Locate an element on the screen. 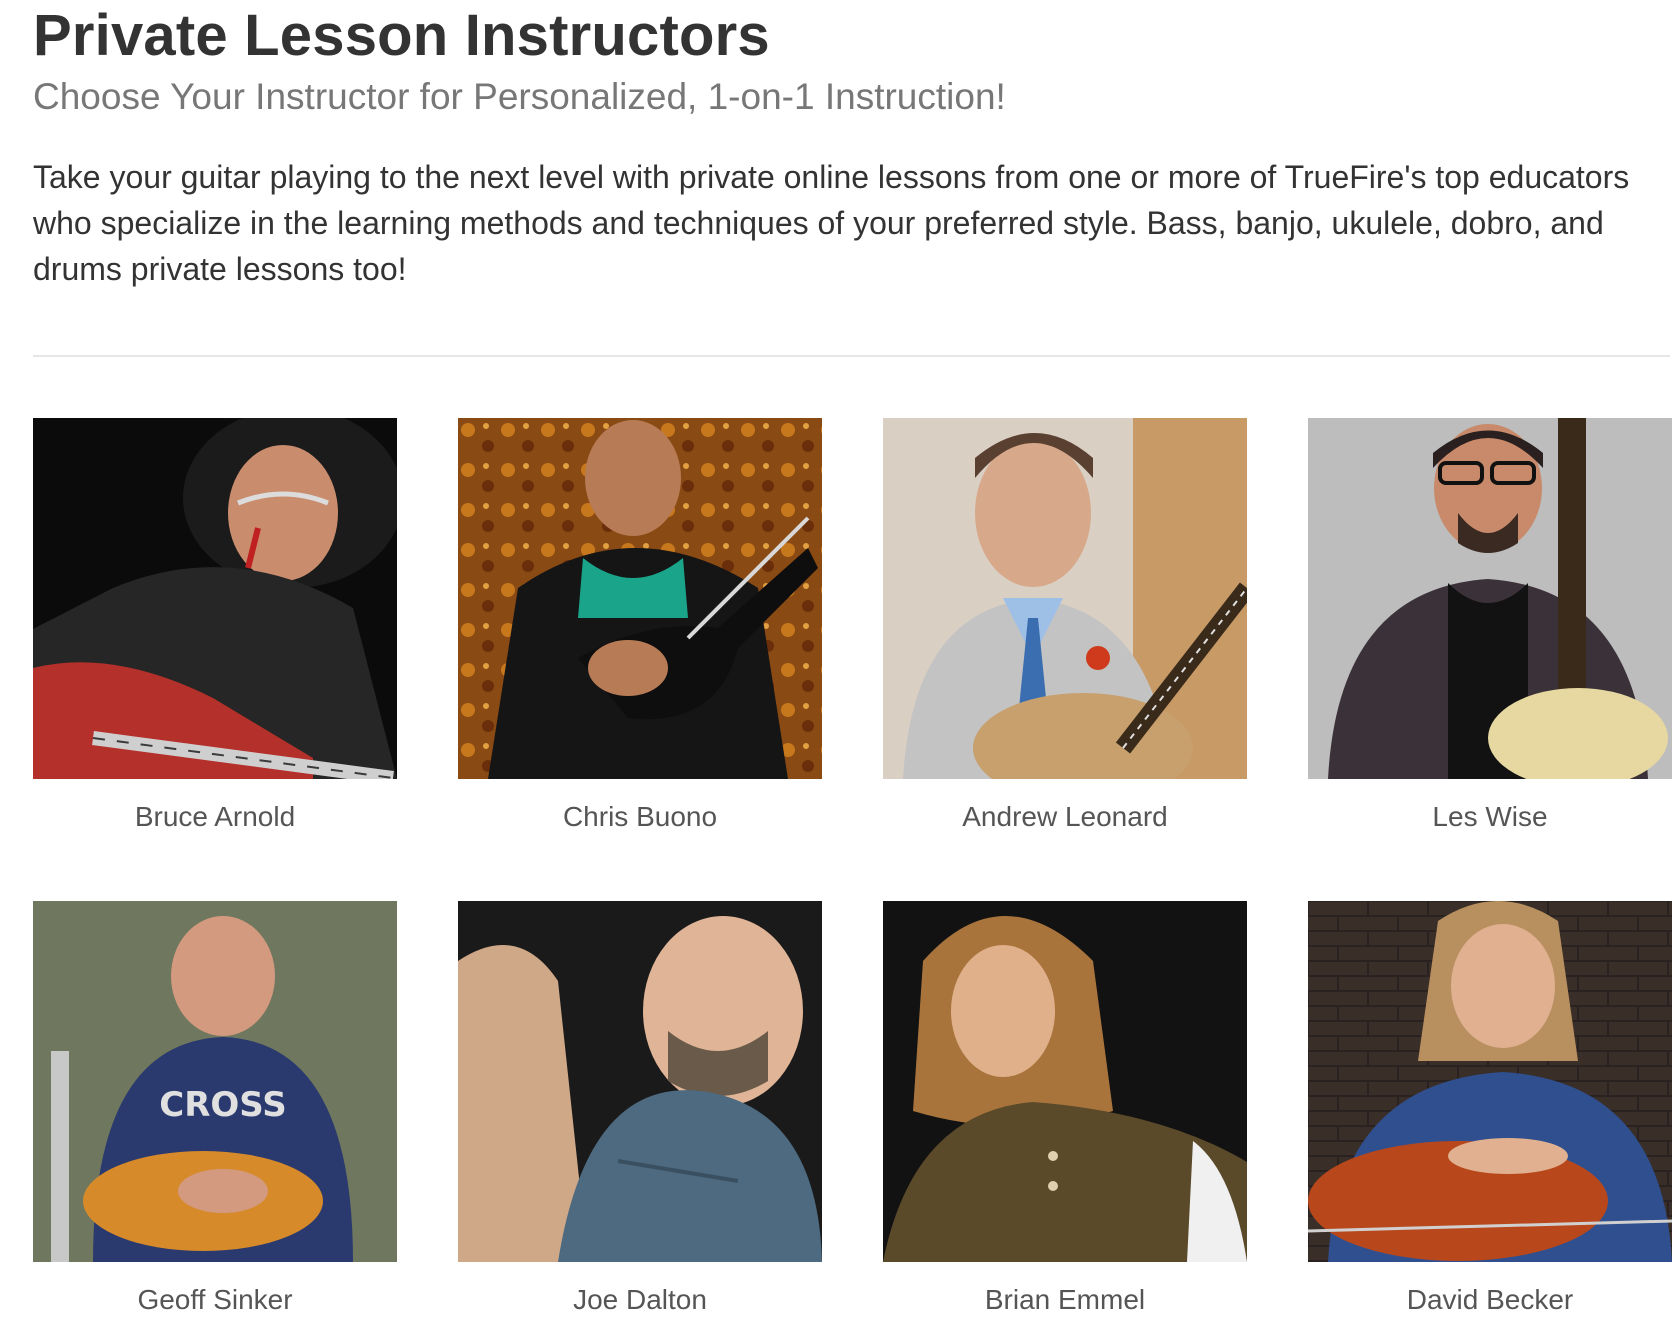 This screenshot has height=1323, width=1680. instructor-card: Bruce Arnold is located at coordinates (215, 625).